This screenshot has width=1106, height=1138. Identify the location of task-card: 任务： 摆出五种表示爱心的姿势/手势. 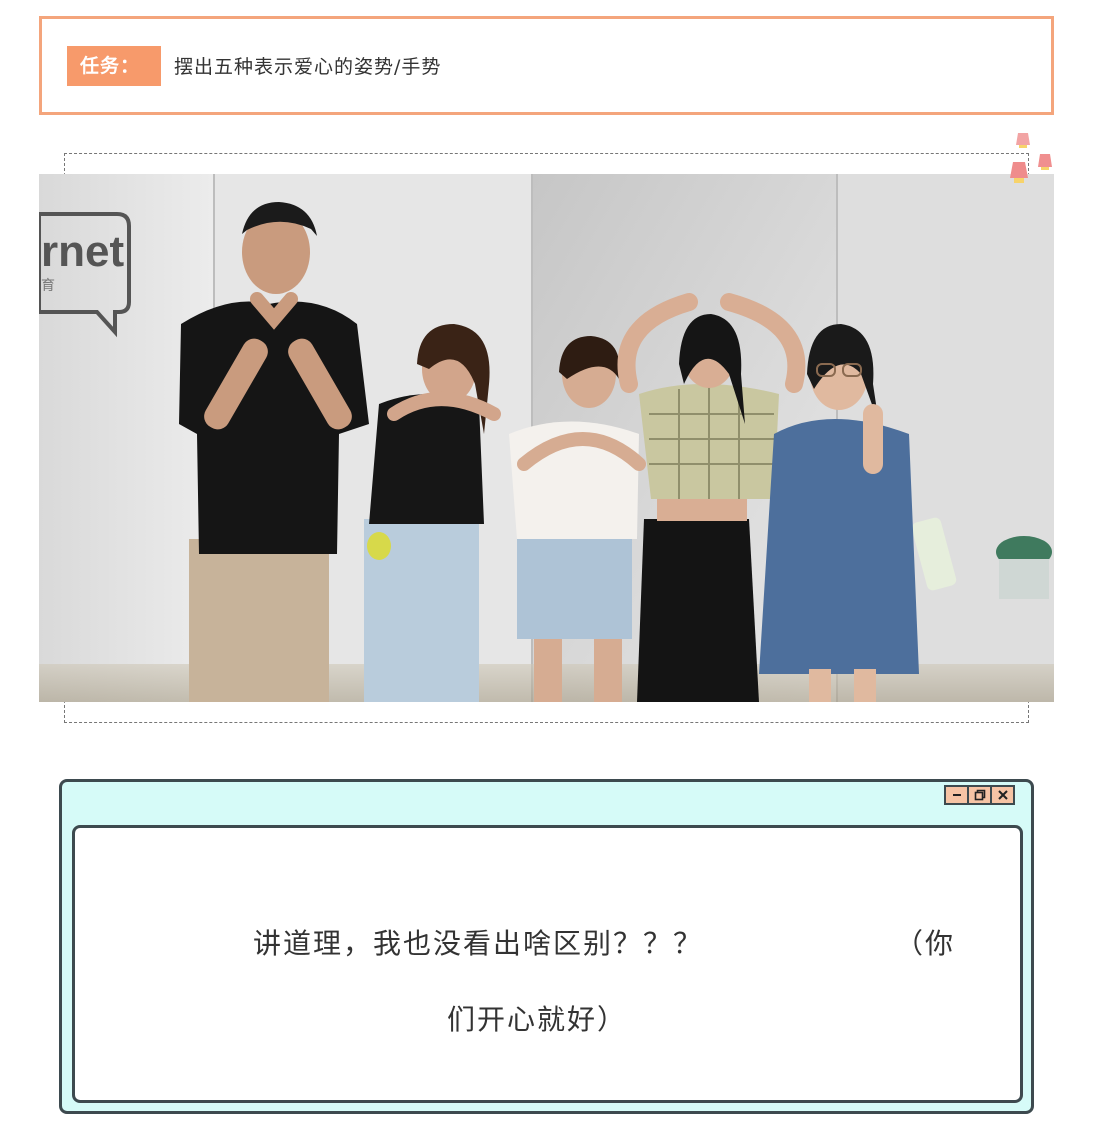
(546, 65).